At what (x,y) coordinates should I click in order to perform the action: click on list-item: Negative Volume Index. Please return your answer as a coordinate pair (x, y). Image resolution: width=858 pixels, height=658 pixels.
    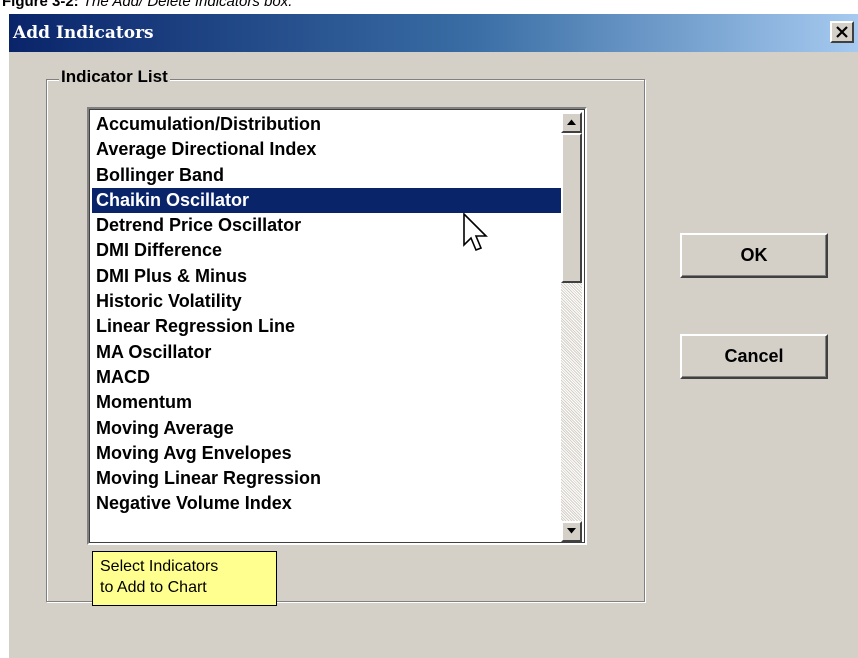
    Looking at the image, I should click on (330, 503).